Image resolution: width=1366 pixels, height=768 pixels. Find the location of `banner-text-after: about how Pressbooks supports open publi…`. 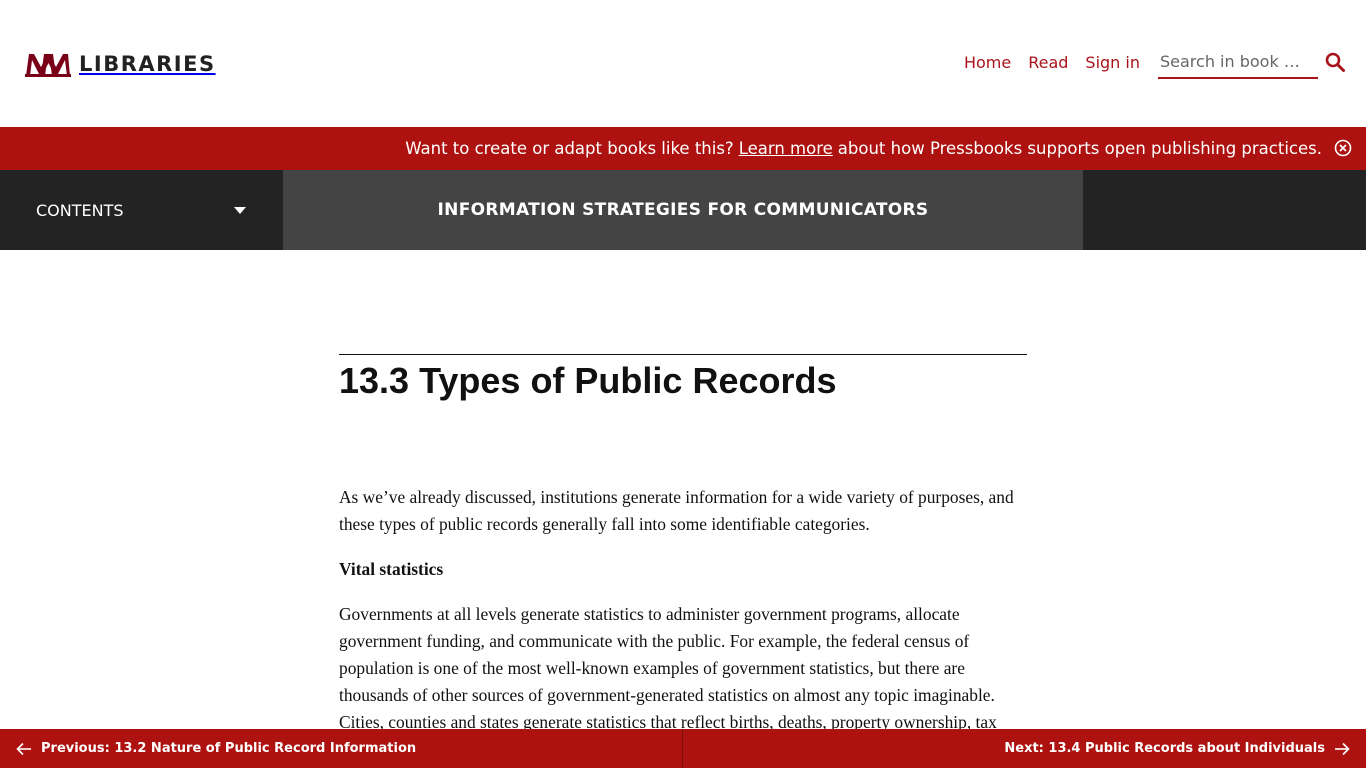

banner-text-after: about how Pressbooks supports open publi… is located at coordinates (1079, 148).